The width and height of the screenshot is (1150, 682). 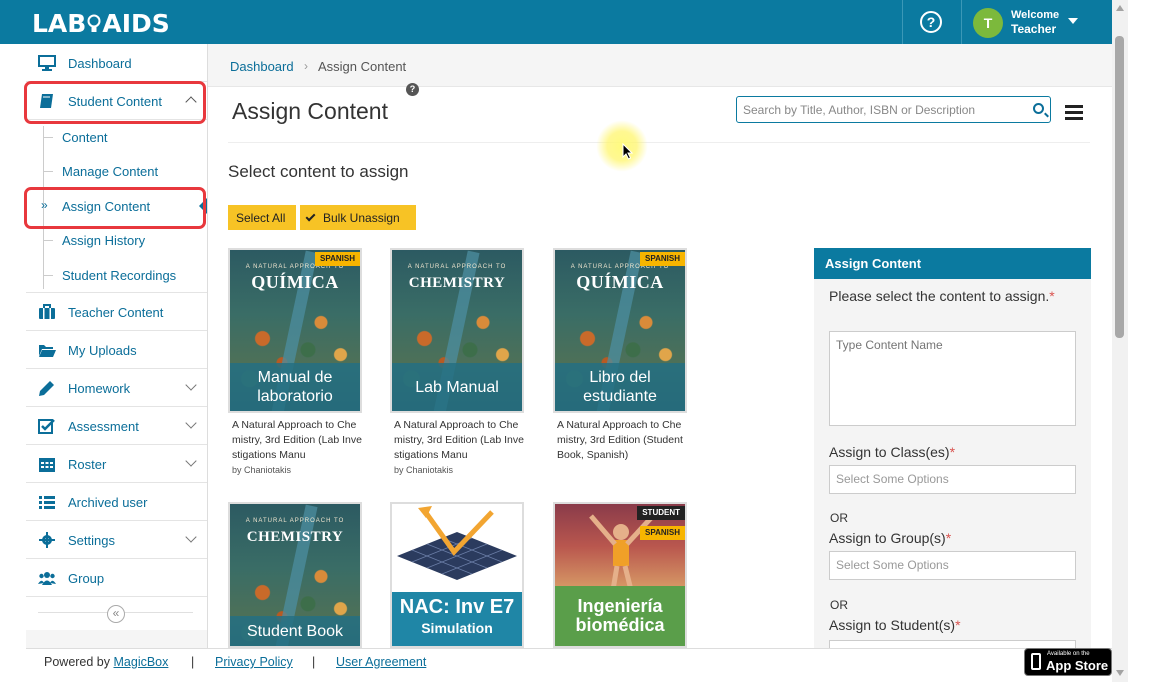 I want to click on list-icon, so click(x=47, y=502).